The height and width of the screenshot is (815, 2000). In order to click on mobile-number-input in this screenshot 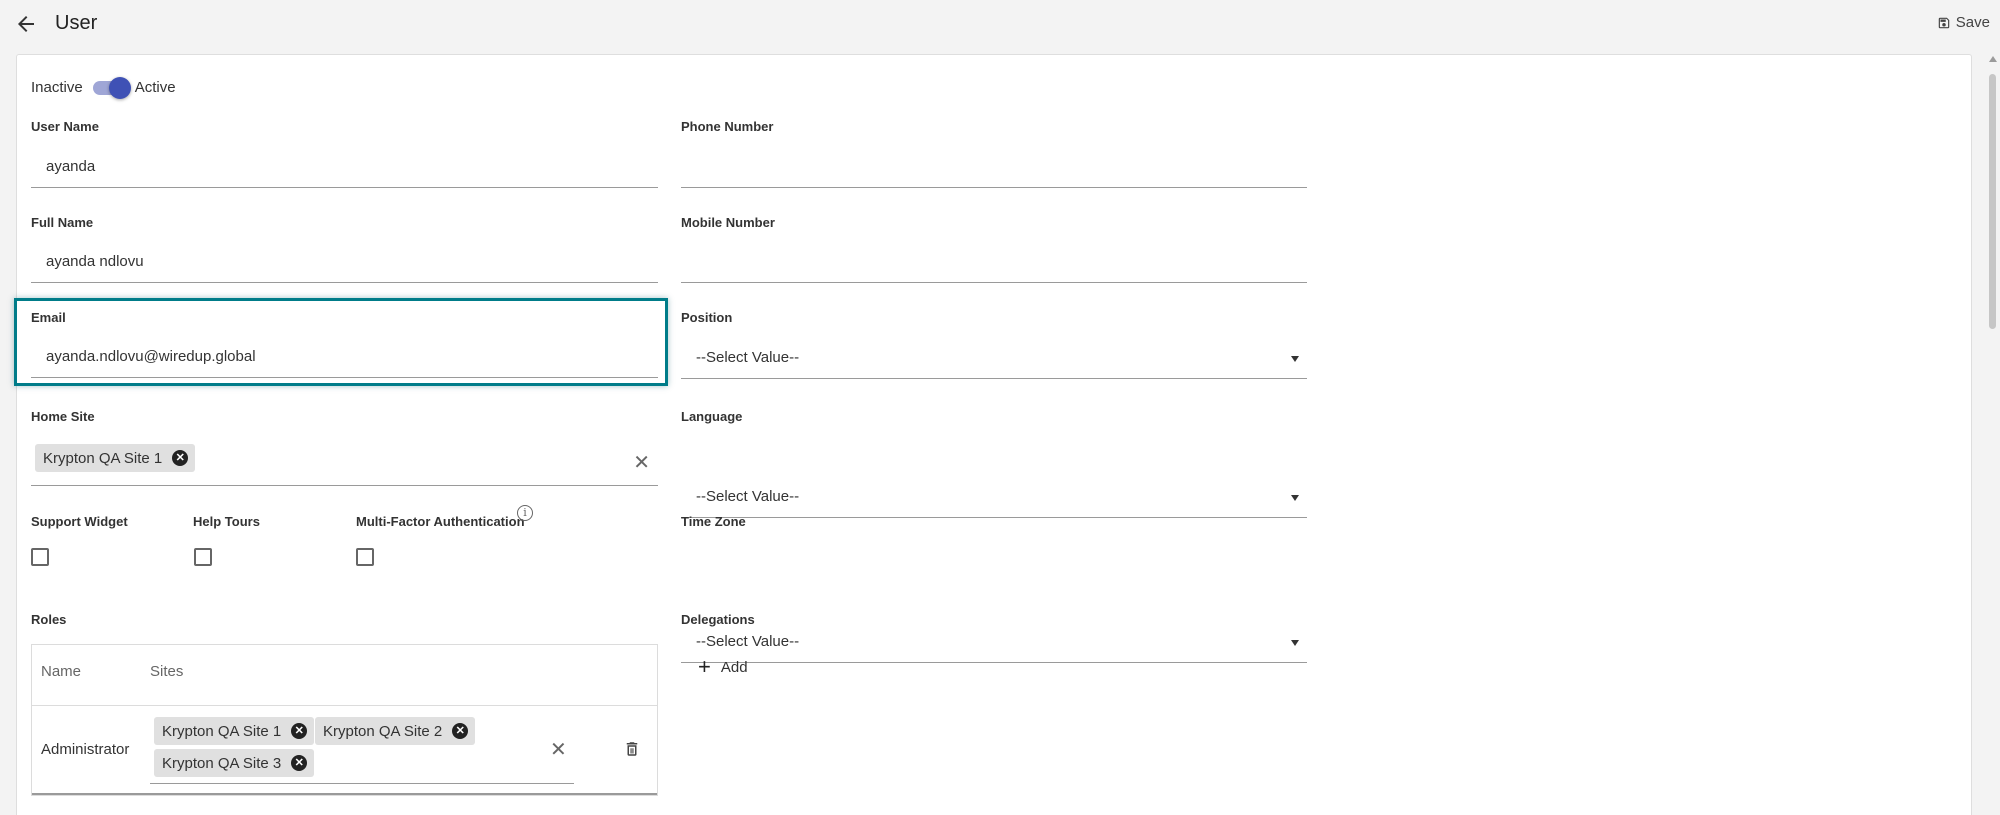, I will do `click(994, 263)`.